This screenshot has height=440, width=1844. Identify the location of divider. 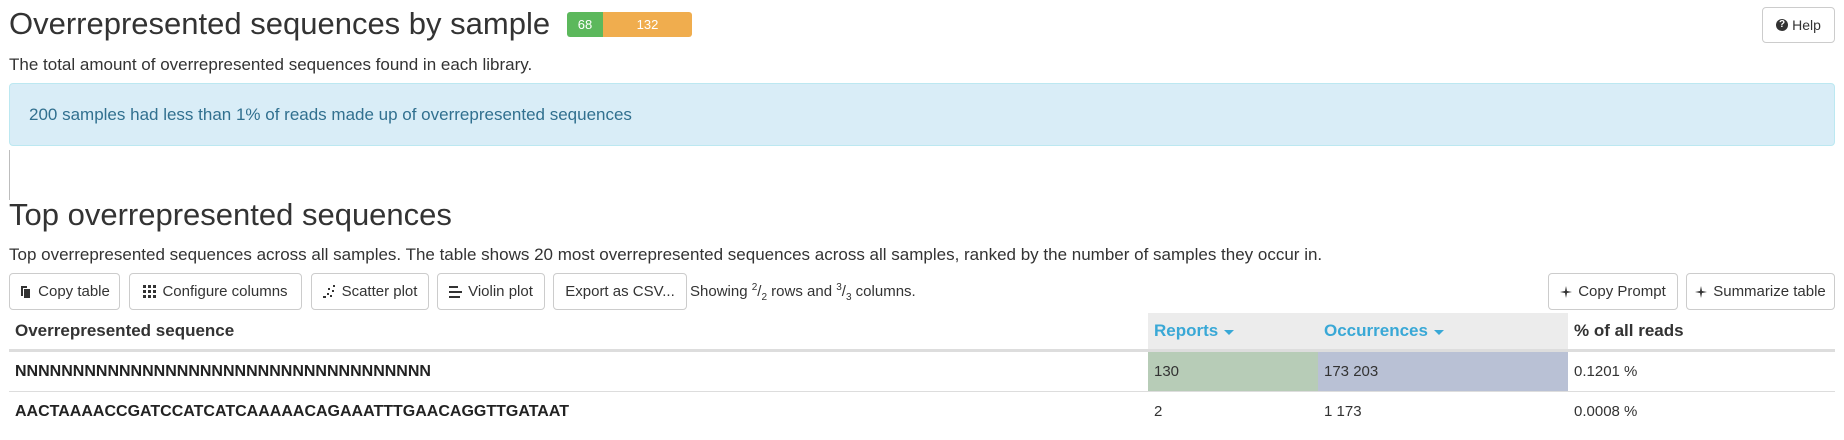
(9, 175).